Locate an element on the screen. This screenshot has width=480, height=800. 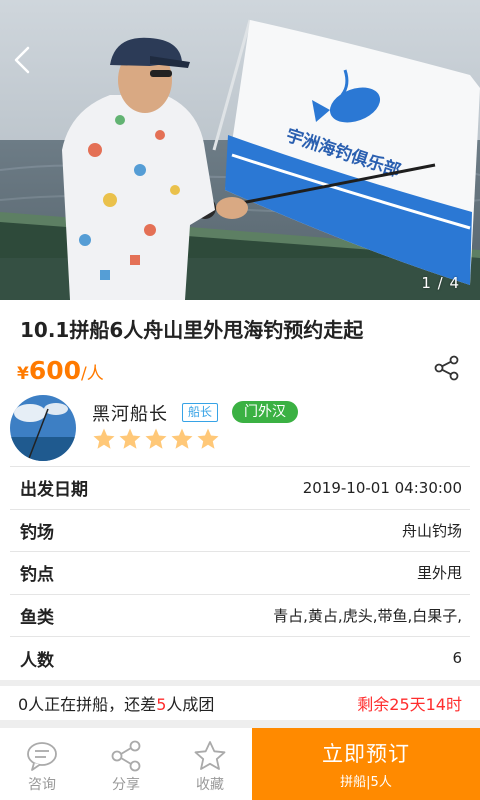
detail-row: 钓点 里外甩 is located at coordinates (240, 573).